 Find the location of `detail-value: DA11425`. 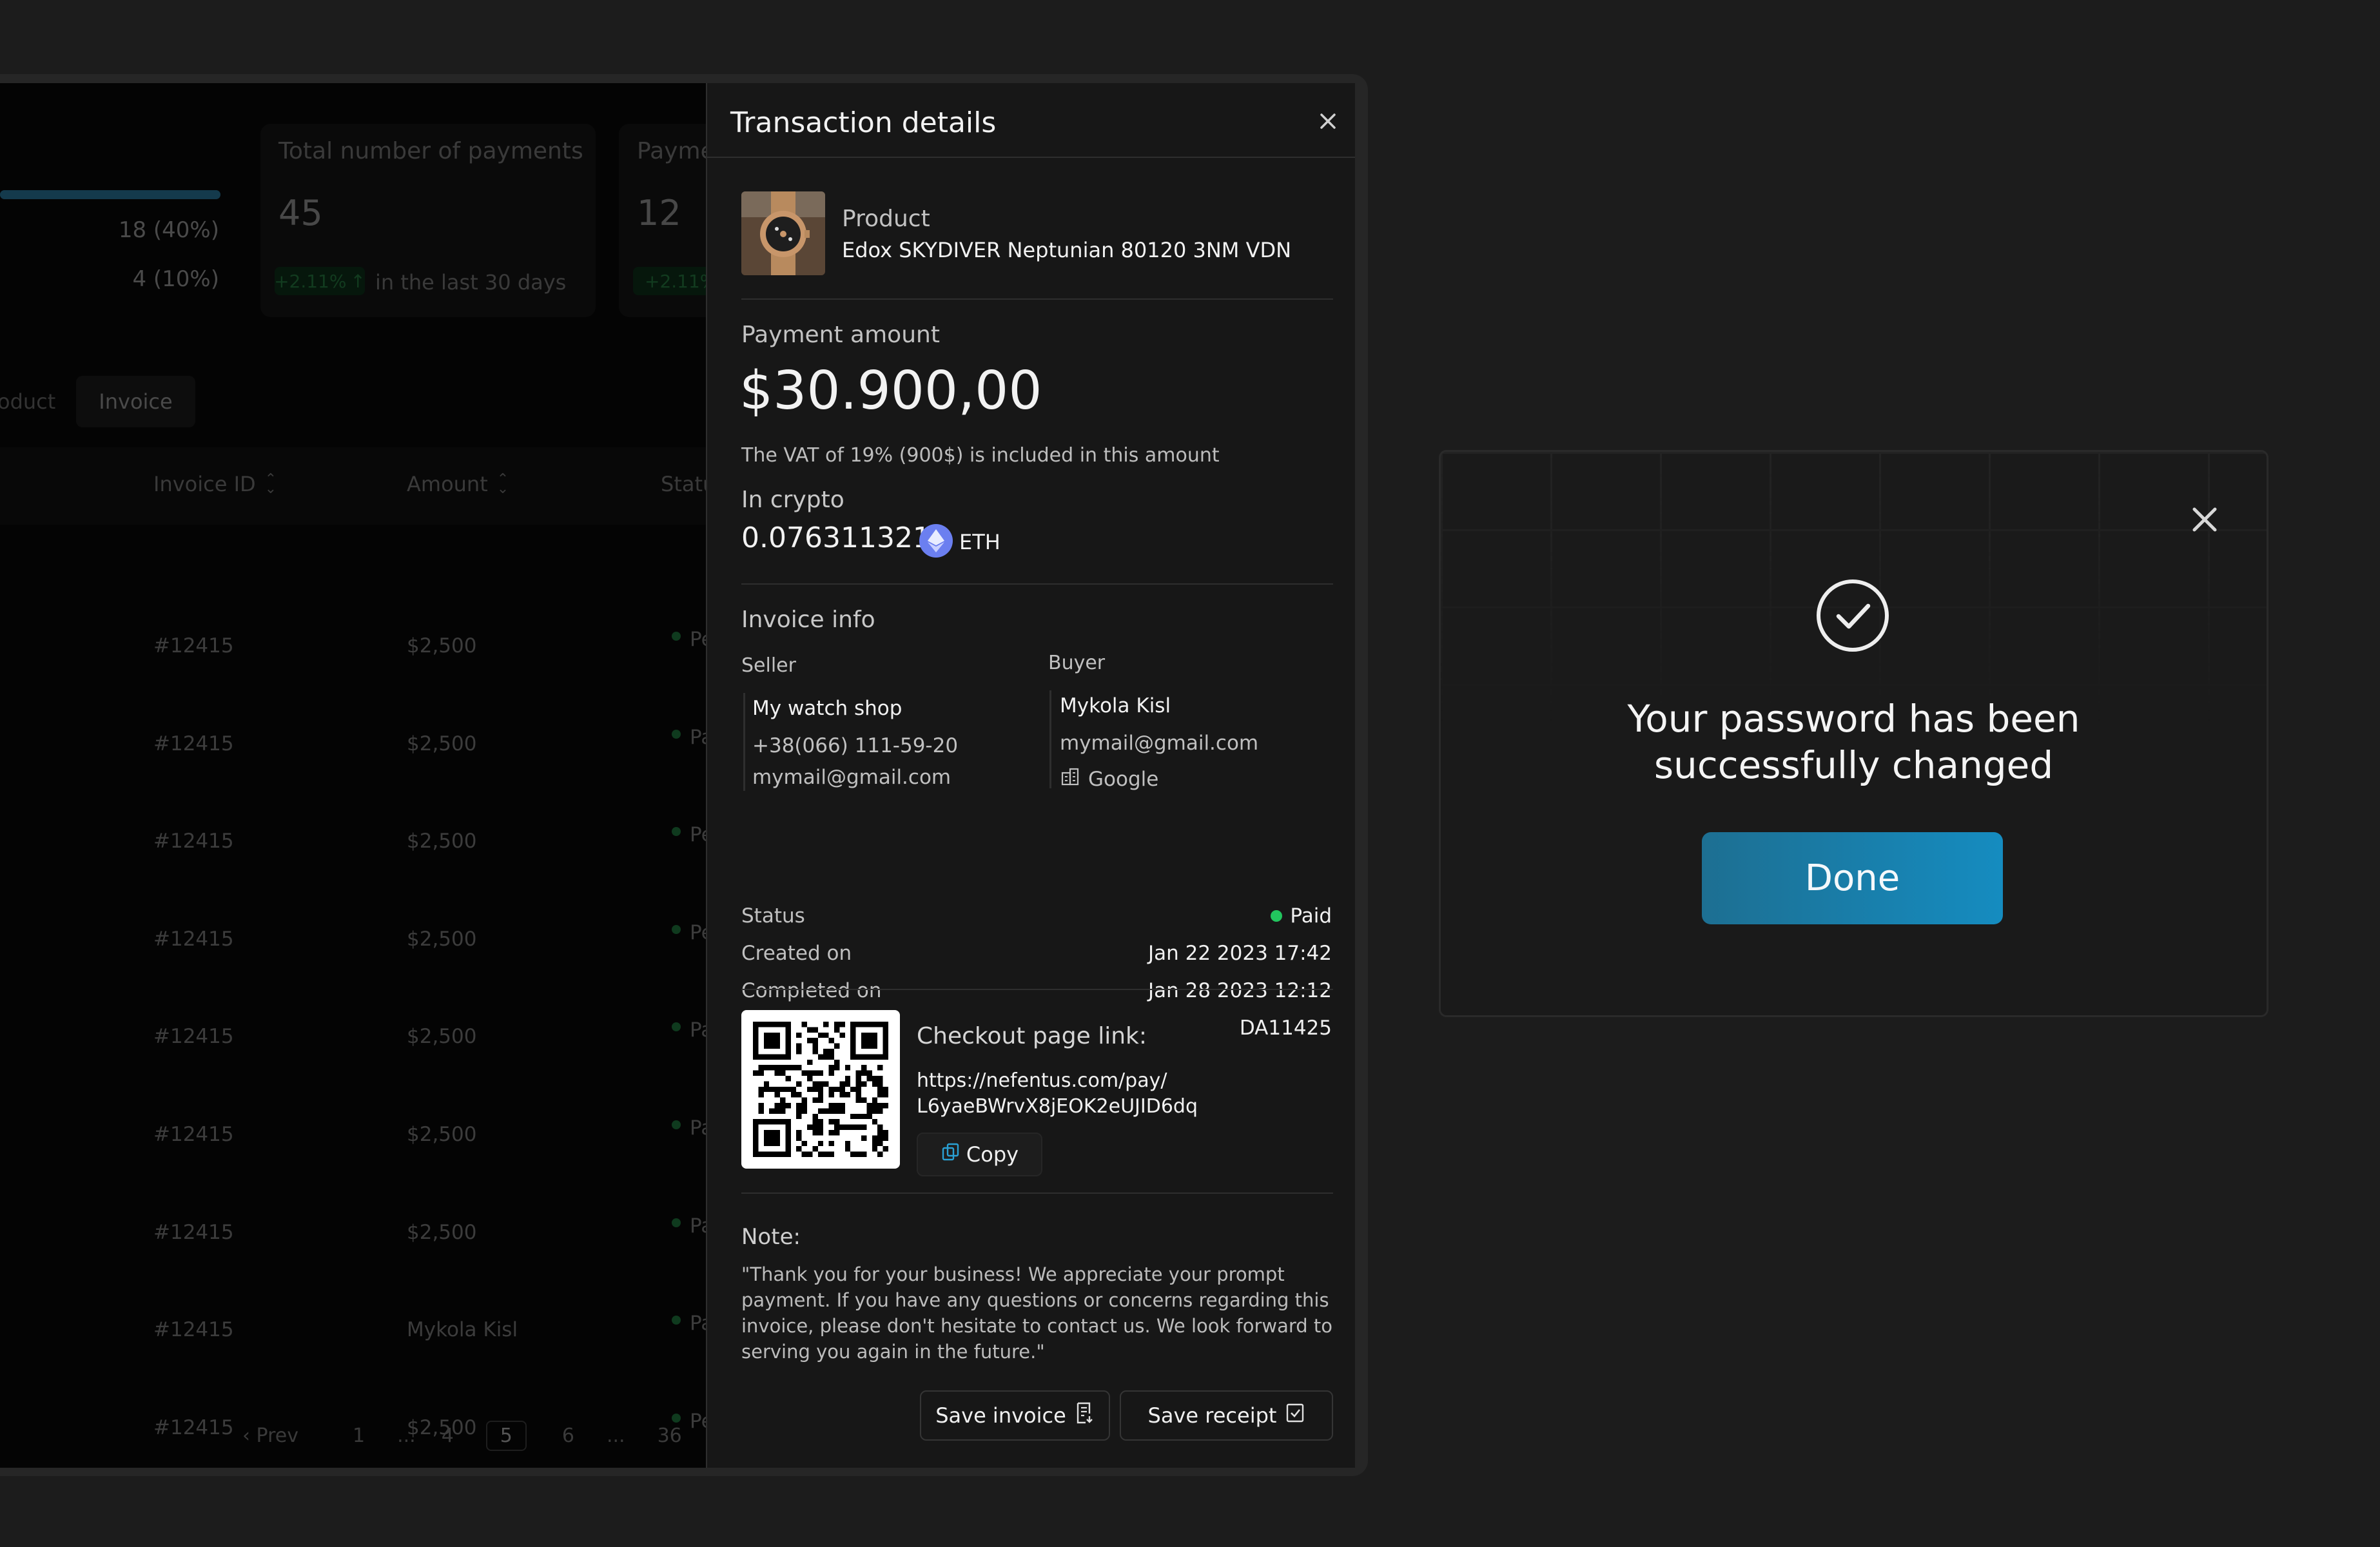

detail-value: DA11425 is located at coordinates (1286, 1028).